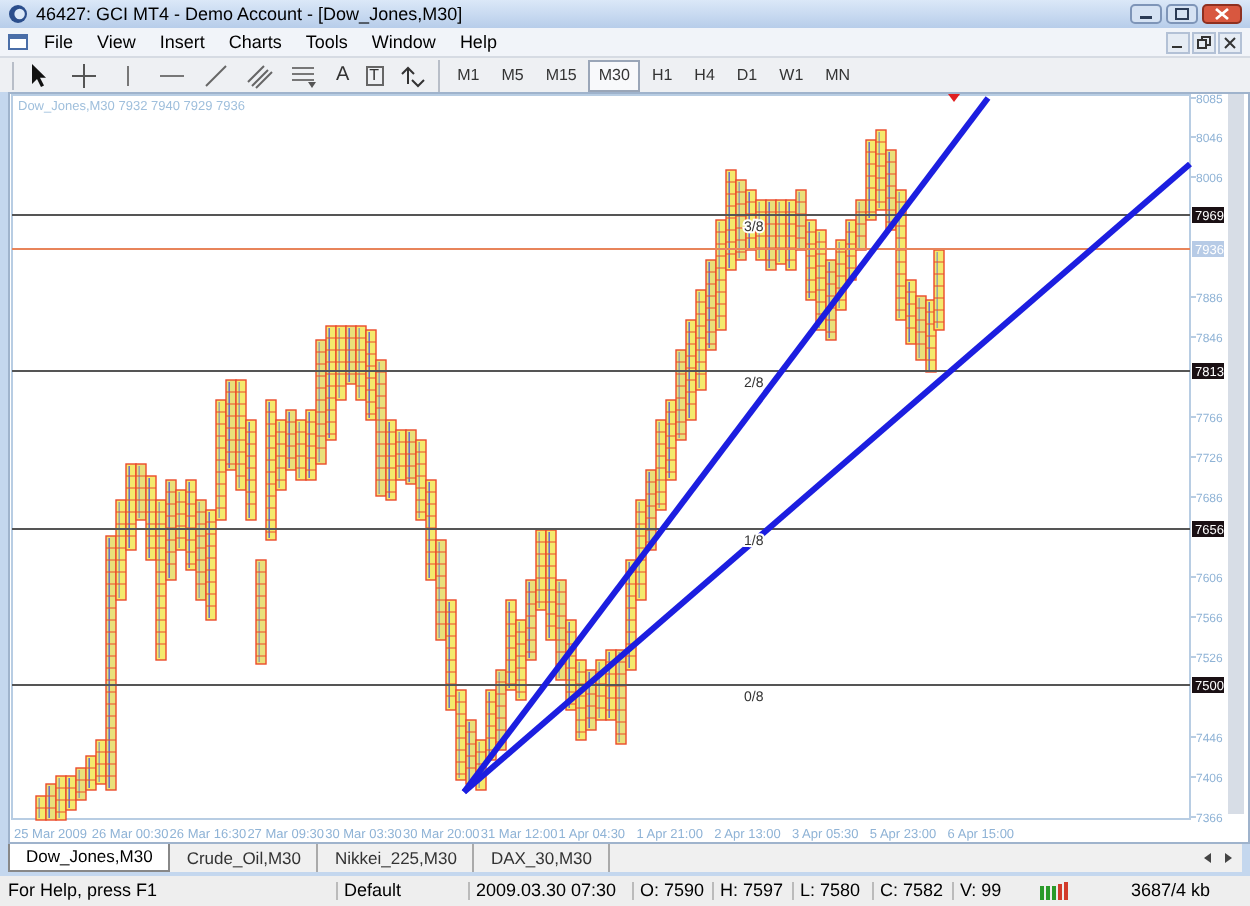  I want to click on window-title: 46427: GCI MT4 - Demo Account - [Dow_Jones,M30], so click(249, 14).